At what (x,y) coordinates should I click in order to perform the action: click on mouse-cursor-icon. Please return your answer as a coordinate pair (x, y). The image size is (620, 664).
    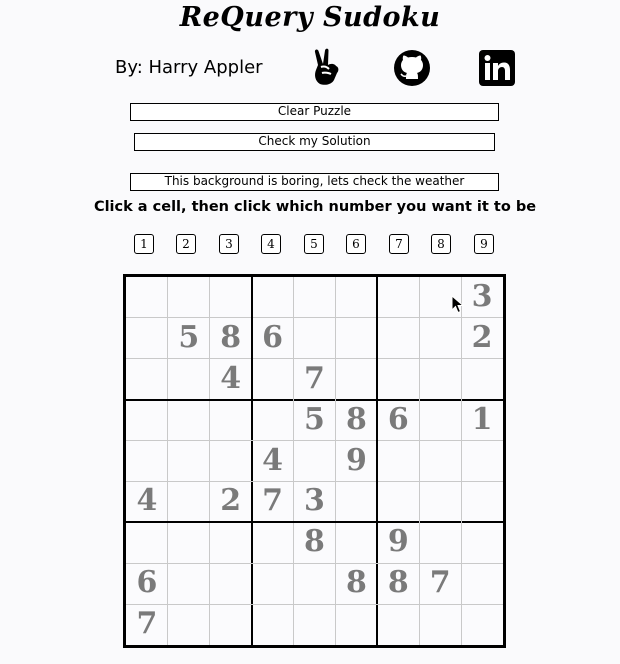
    Looking at the image, I should click on (458, 304).